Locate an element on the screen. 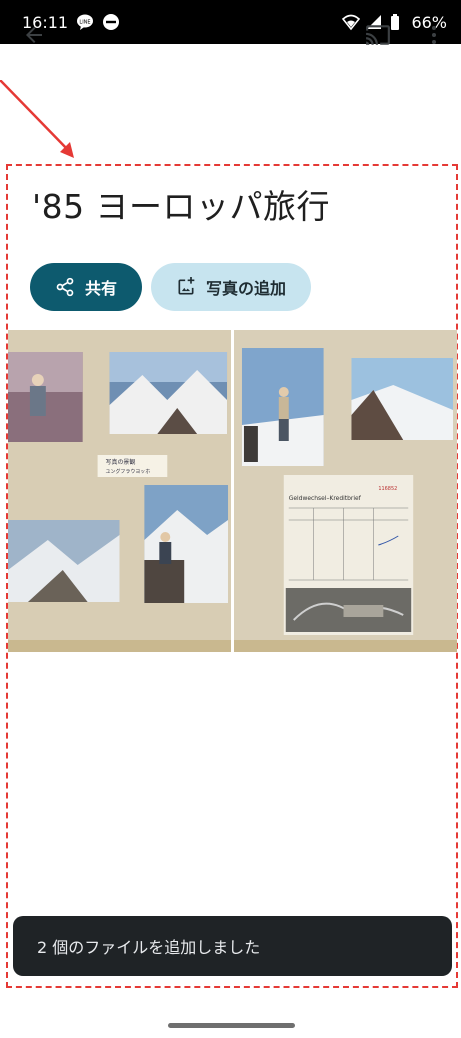  share-button: 共有 is located at coordinates (86, 287).